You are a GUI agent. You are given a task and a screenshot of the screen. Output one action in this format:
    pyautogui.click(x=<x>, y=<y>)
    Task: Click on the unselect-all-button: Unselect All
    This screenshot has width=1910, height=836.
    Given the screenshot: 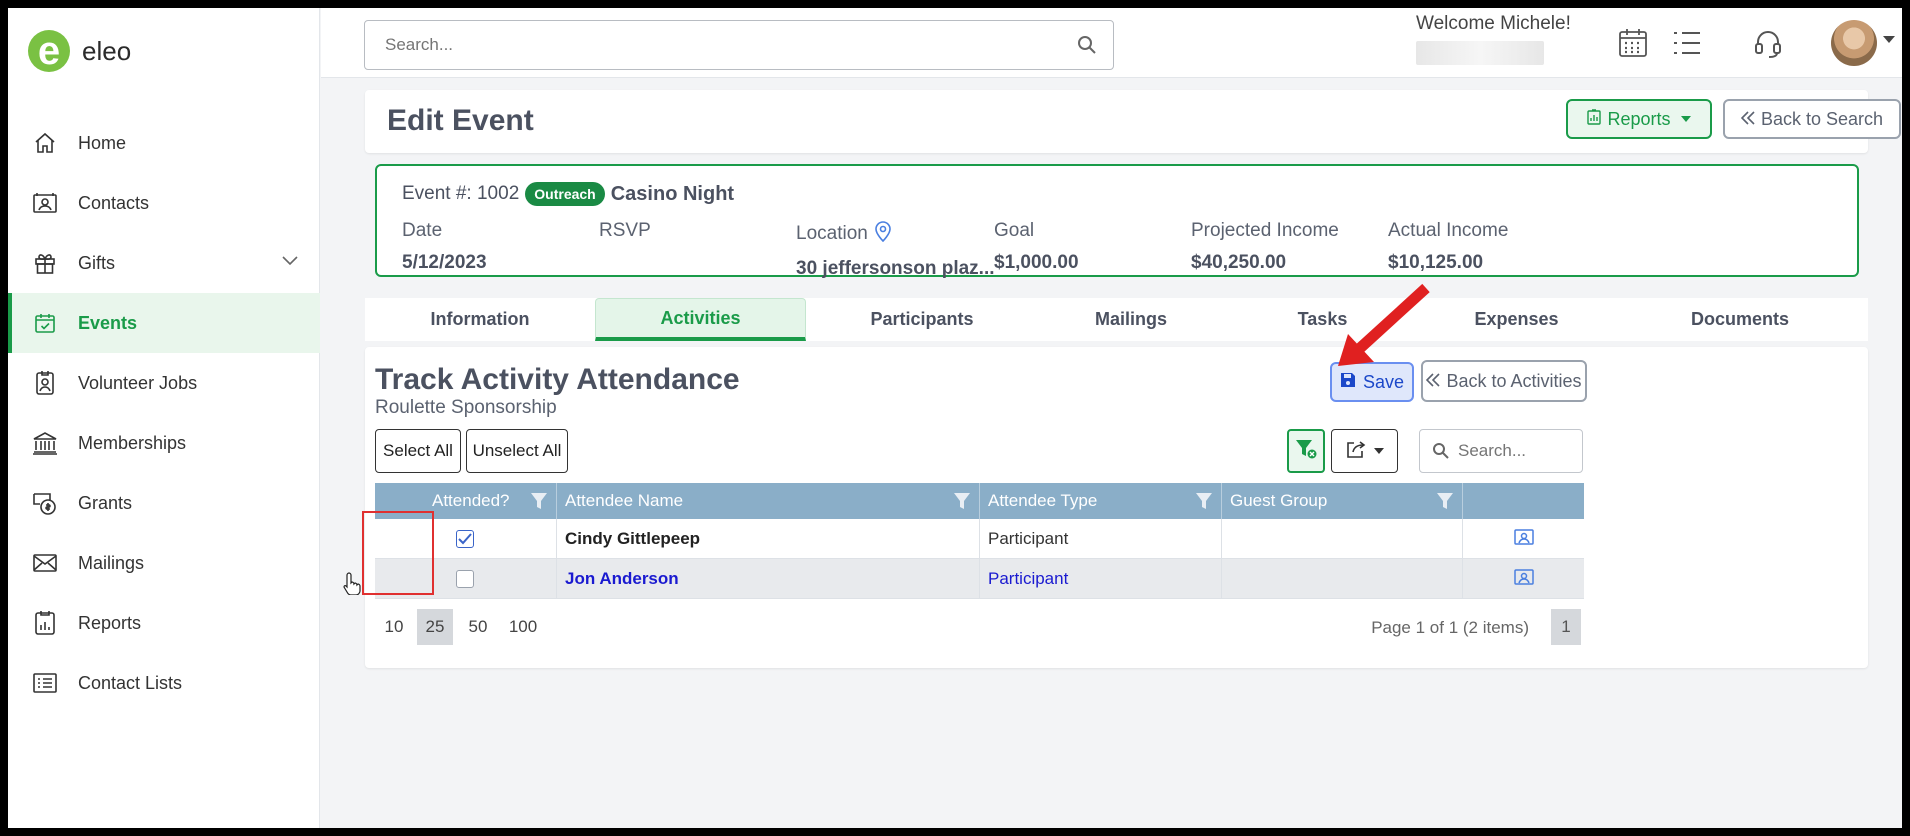 What is the action you would take?
    pyautogui.click(x=517, y=451)
    